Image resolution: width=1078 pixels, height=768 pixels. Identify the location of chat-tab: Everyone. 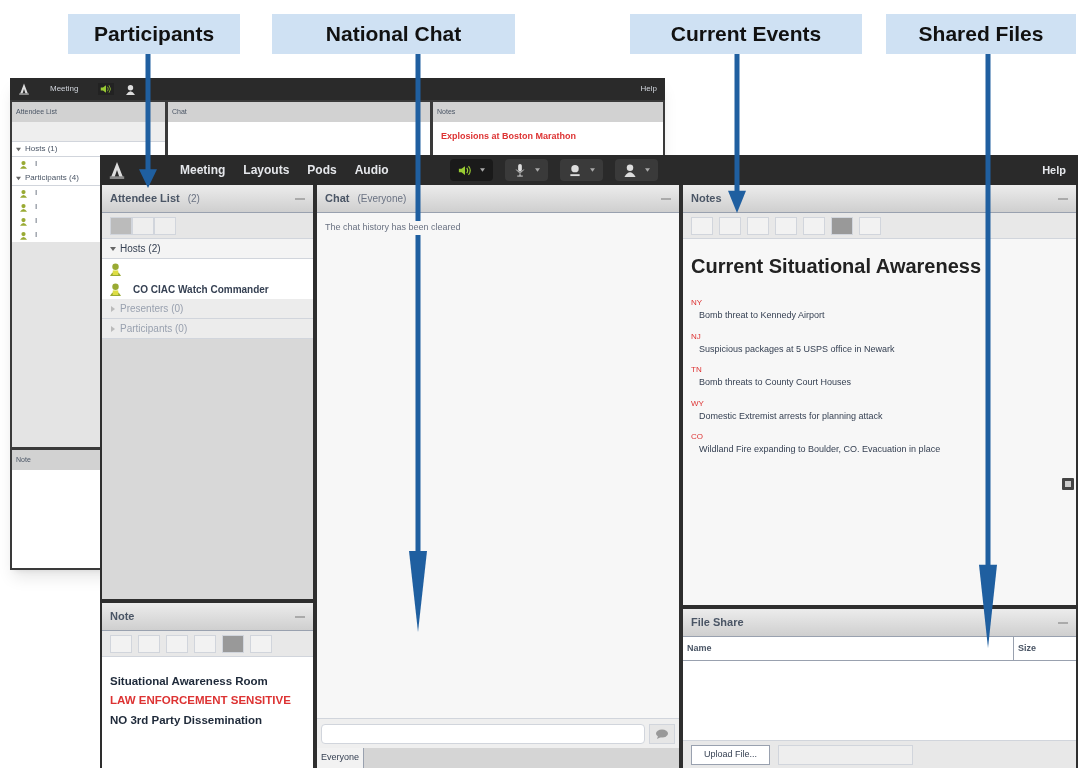
(341, 758).